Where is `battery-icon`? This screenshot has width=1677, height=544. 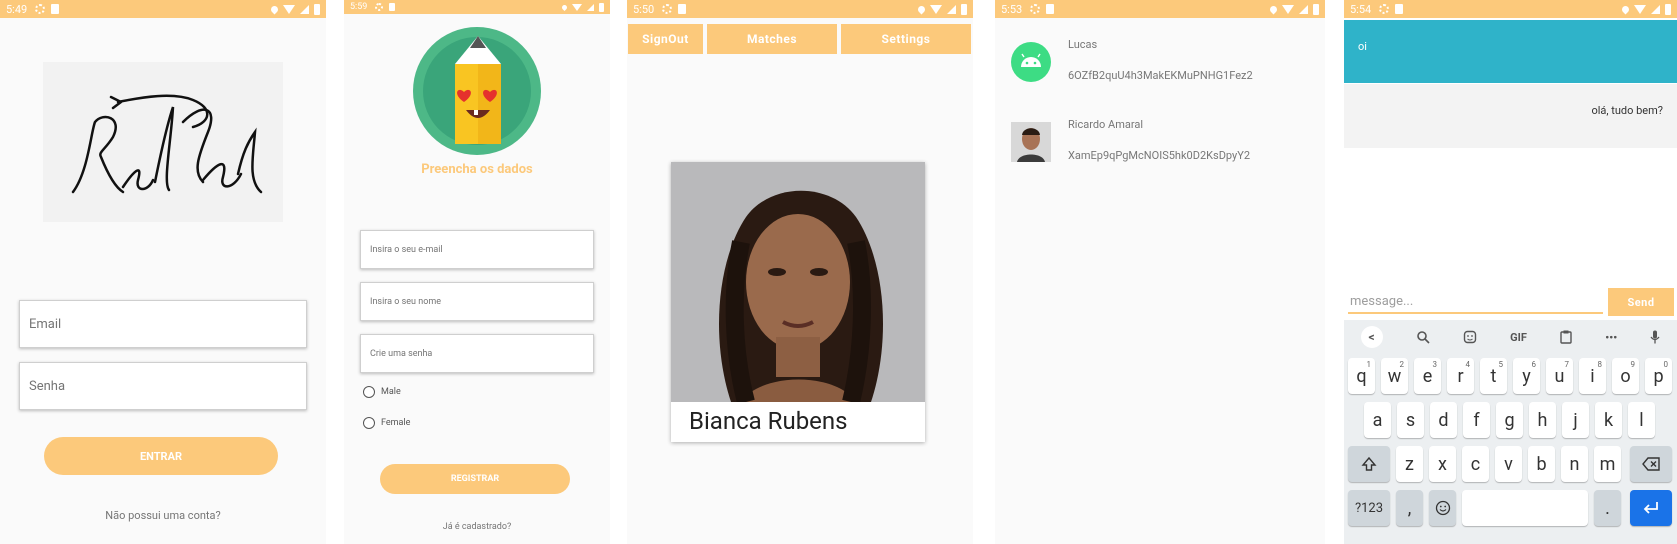 battery-icon is located at coordinates (317, 9).